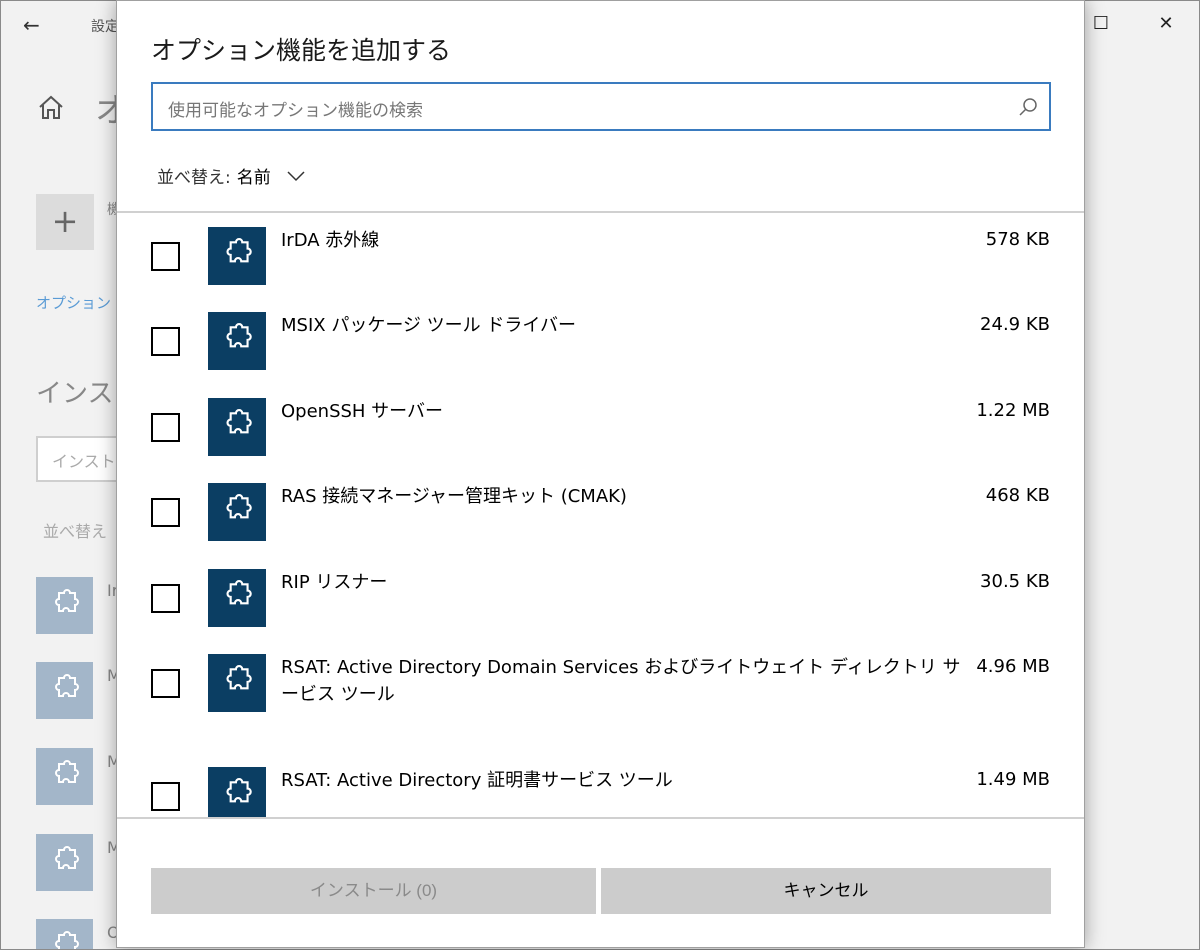 Image resolution: width=1200 pixels, height=950 pixels. I want to click on list-divider-bottom, so click(600, 818).